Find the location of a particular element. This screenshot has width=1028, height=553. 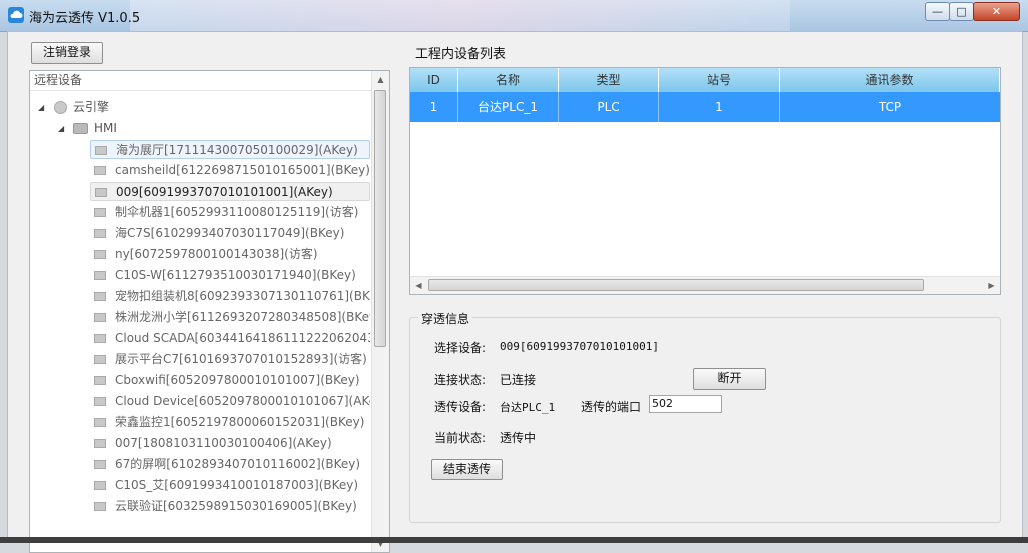

cell-type: PLC is located at coordinates (609, 107).